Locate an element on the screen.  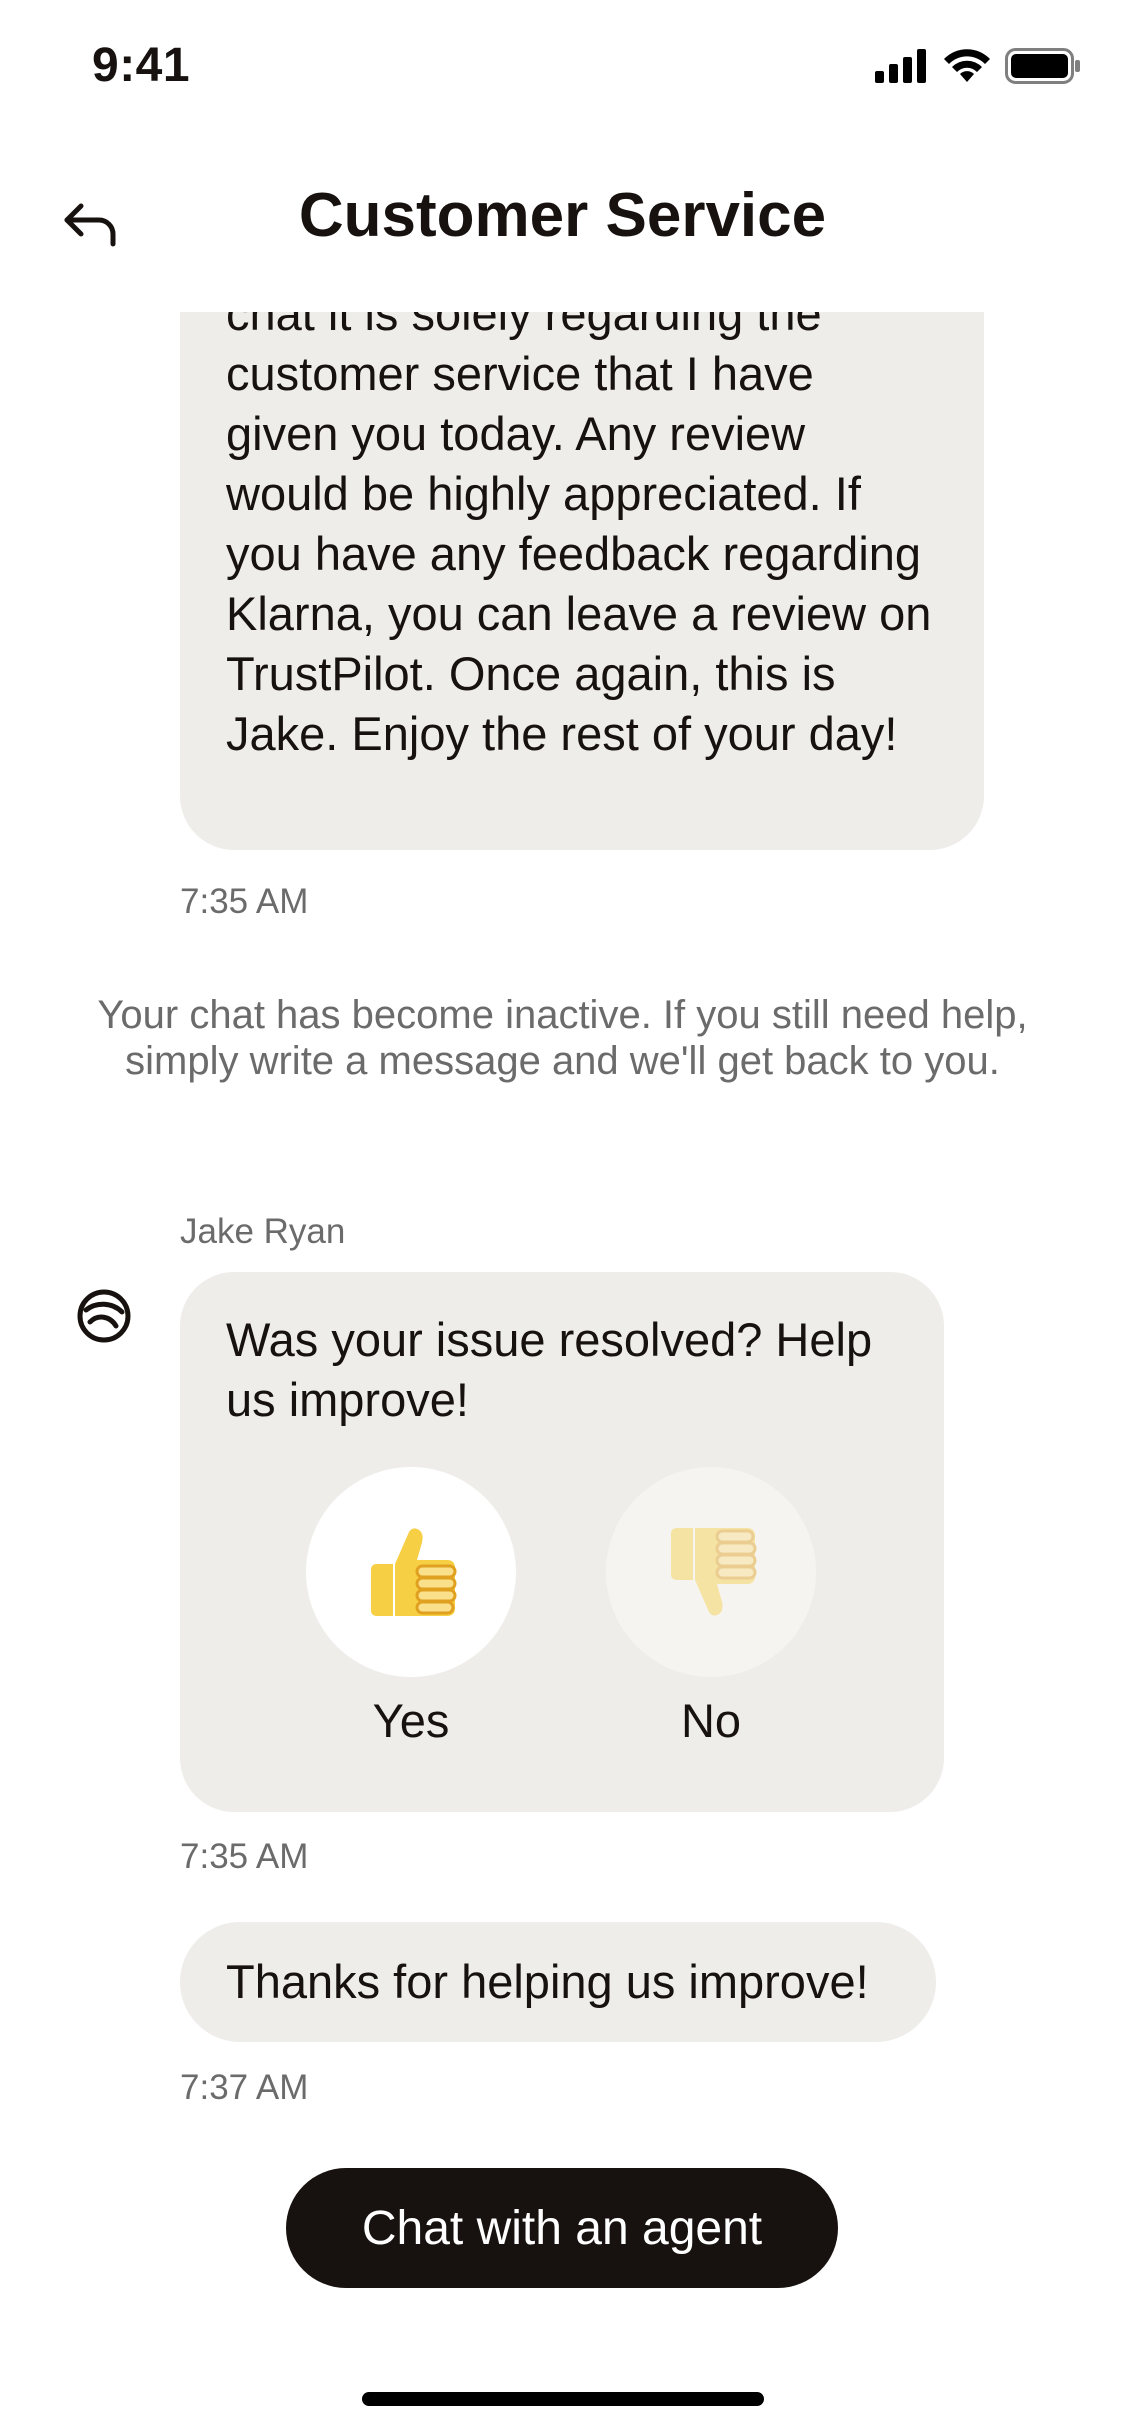
feedback-no-label: No is located at coordinates (711, 1720).